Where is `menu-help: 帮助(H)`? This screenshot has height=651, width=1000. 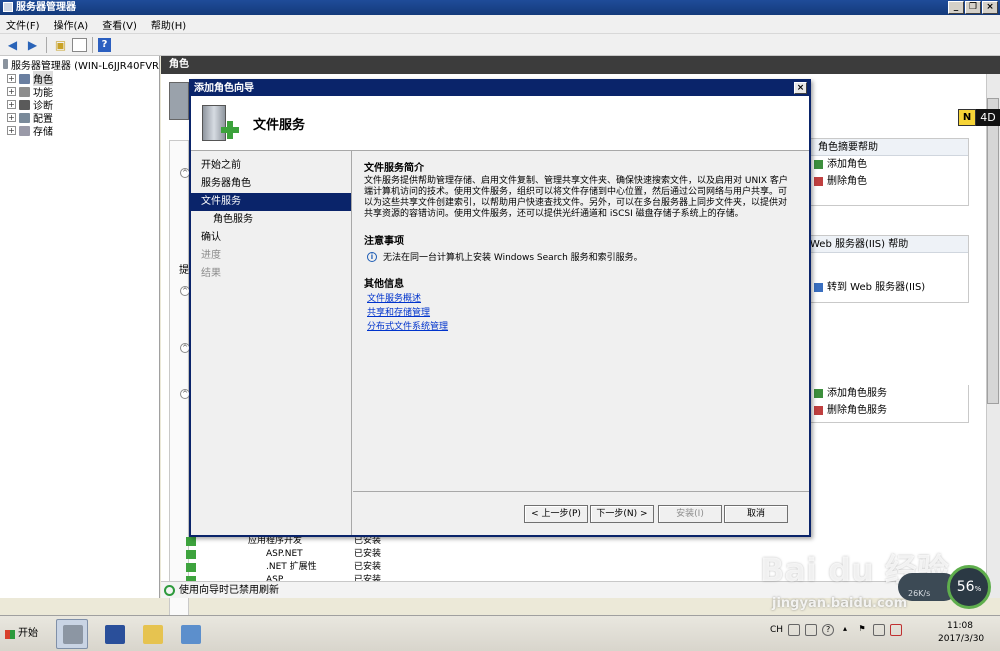 menu-help: 帮助(H) is located at coordinates (168, 24).